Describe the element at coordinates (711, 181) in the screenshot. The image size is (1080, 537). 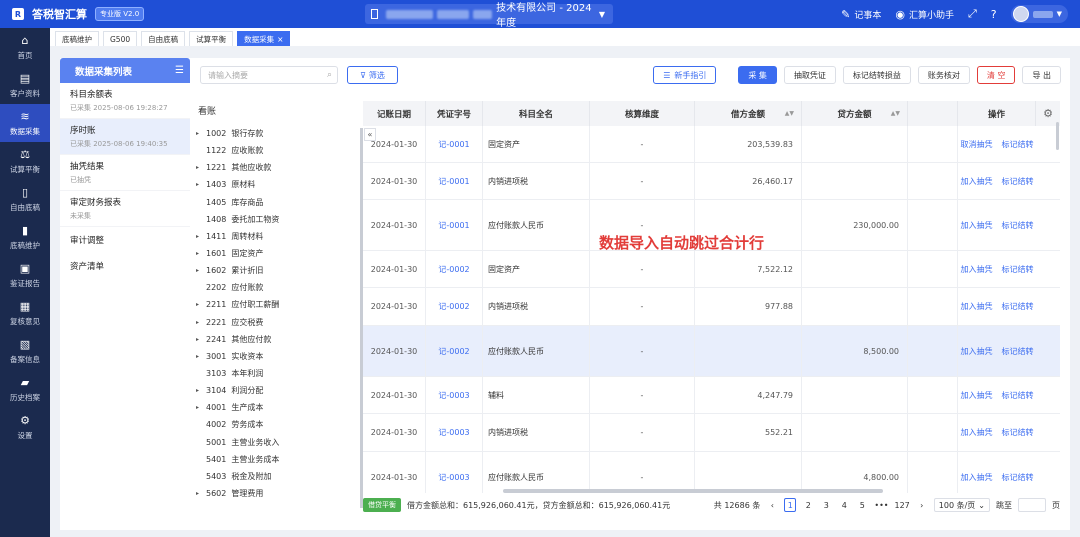
I see `table-row: 2024-01-30 记-0001 内销进项税 -26,460.17 加入抽凭 标记结转` at that location.